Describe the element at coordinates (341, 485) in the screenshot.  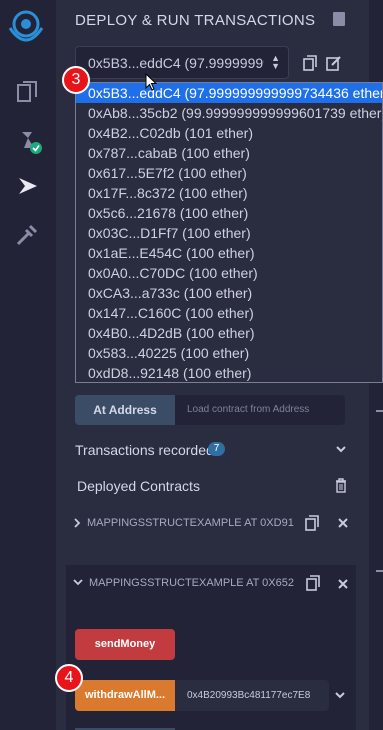
I see `trash-icon` at that location.